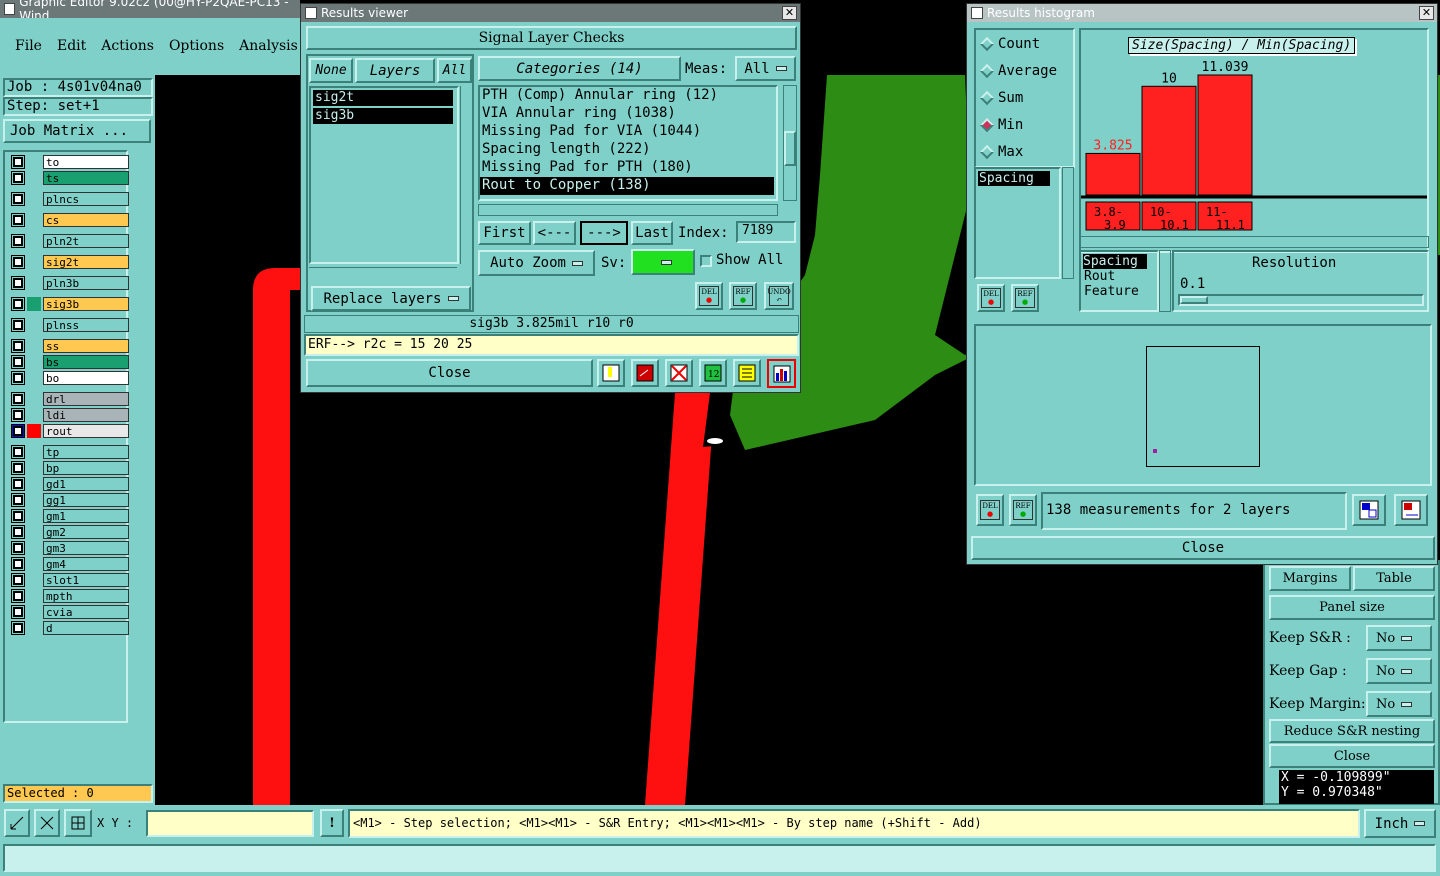 This screenshot has height=876, width=1440. What do you see at coordinates (709, 296) in the screenshot?
I see `del-icon: DEL ●` at bounding box center [709, 296].